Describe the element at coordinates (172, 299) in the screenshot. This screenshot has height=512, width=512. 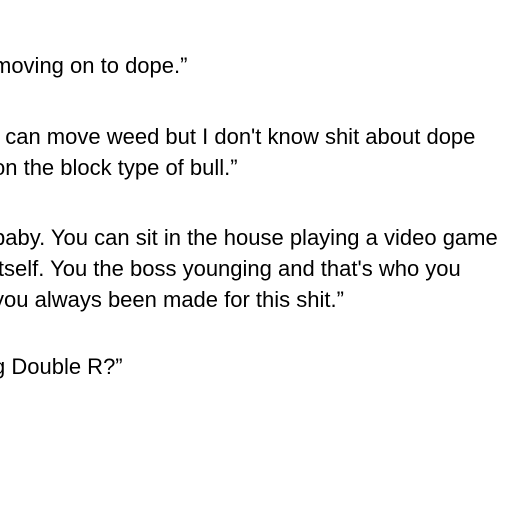
I see `text-line: you always been made for this shit.”` at that location.